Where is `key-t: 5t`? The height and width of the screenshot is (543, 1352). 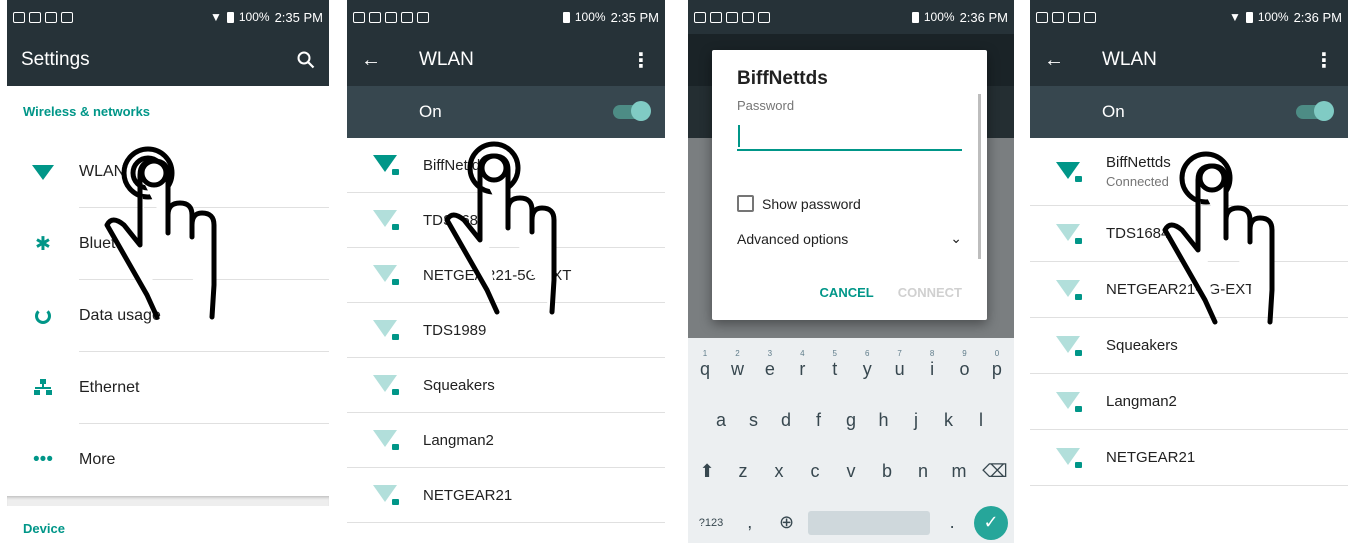
key-t: 5t is located at coordinates (835, 364).